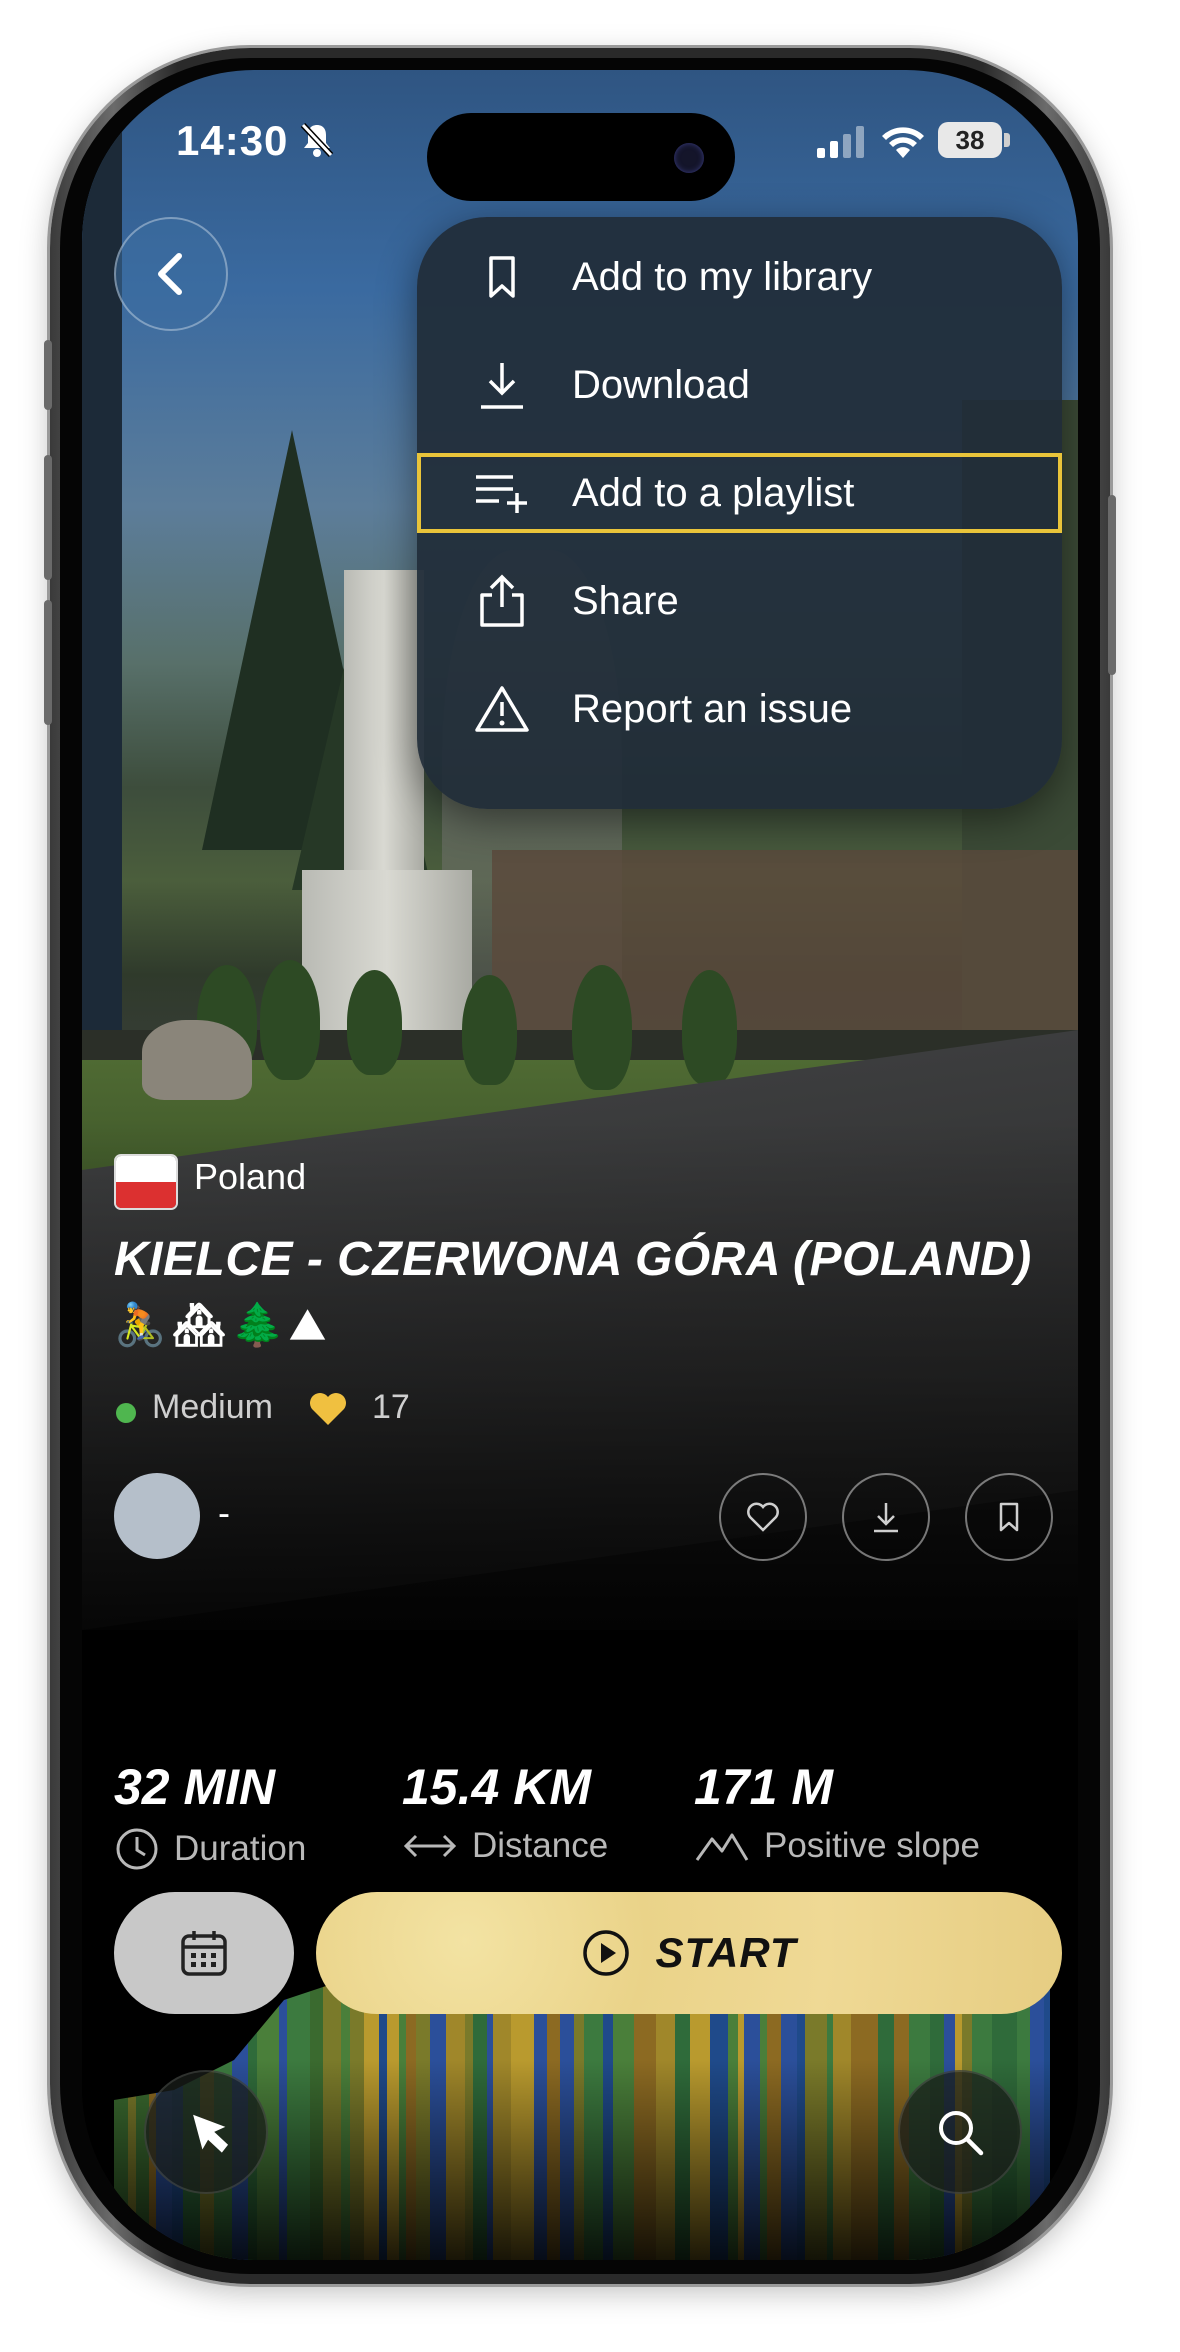 This screenshot has width=1180, height=2352. What do you see at coordinates (689, 158) in the screenshot?
I see `front-camera` at bounding box center [689, 158].